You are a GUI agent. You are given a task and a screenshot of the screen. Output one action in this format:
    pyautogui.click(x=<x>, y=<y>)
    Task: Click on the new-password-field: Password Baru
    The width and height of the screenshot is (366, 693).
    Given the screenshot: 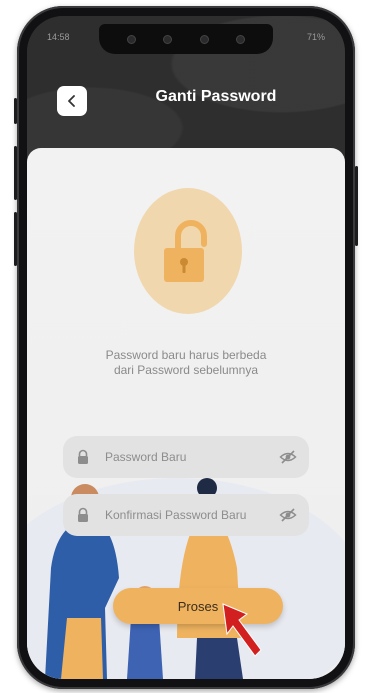 What is the action you would take?
    pyautogui.click(x=186, y=457)
    